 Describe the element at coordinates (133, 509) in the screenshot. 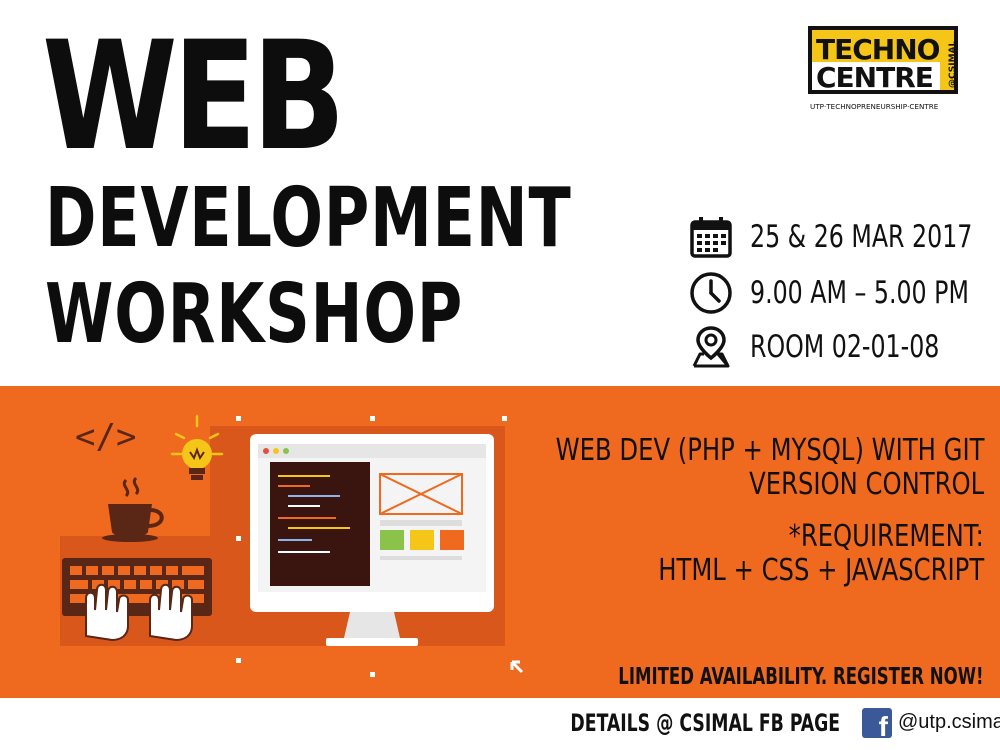

I see `coffee-cup-icon` at that location.